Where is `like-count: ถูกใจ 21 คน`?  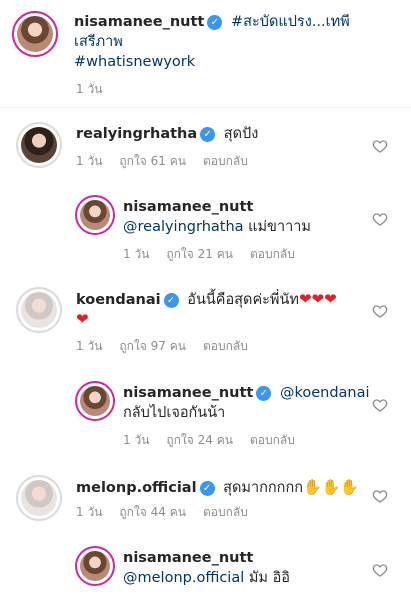
like-count: ถูกใจ 21 คน is located at coordinates (199, 254).